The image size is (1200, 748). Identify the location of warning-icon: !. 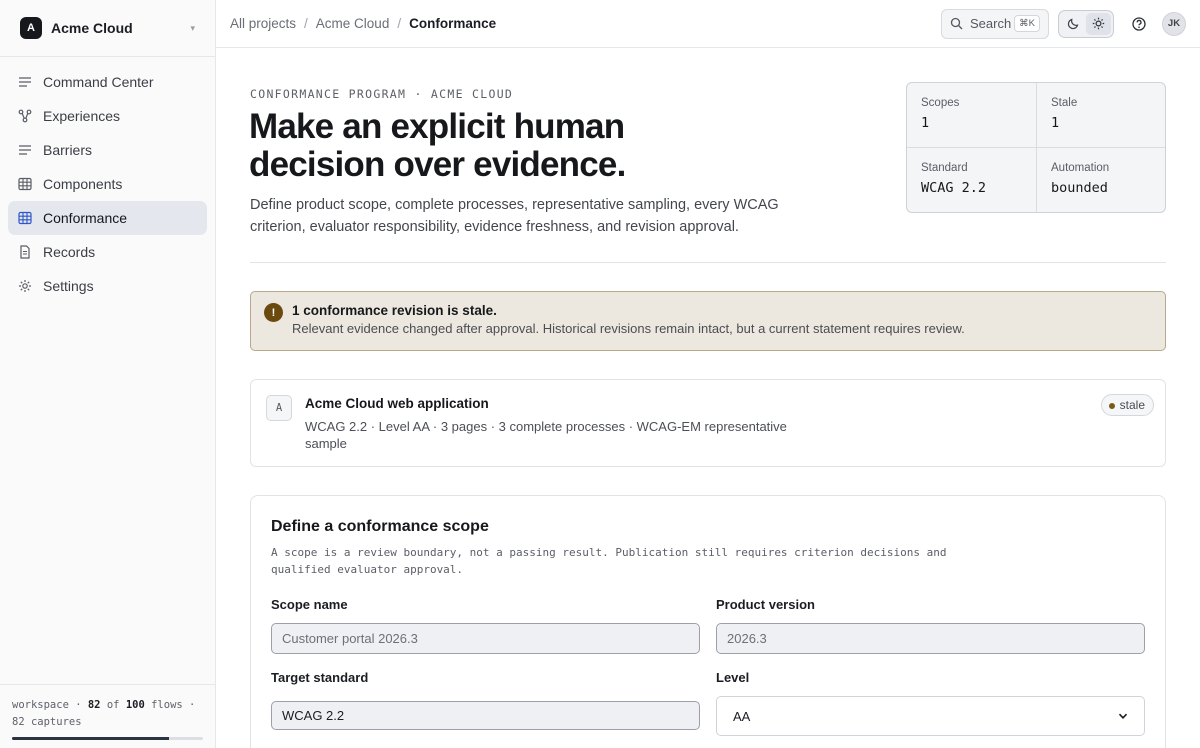
(273, 312).